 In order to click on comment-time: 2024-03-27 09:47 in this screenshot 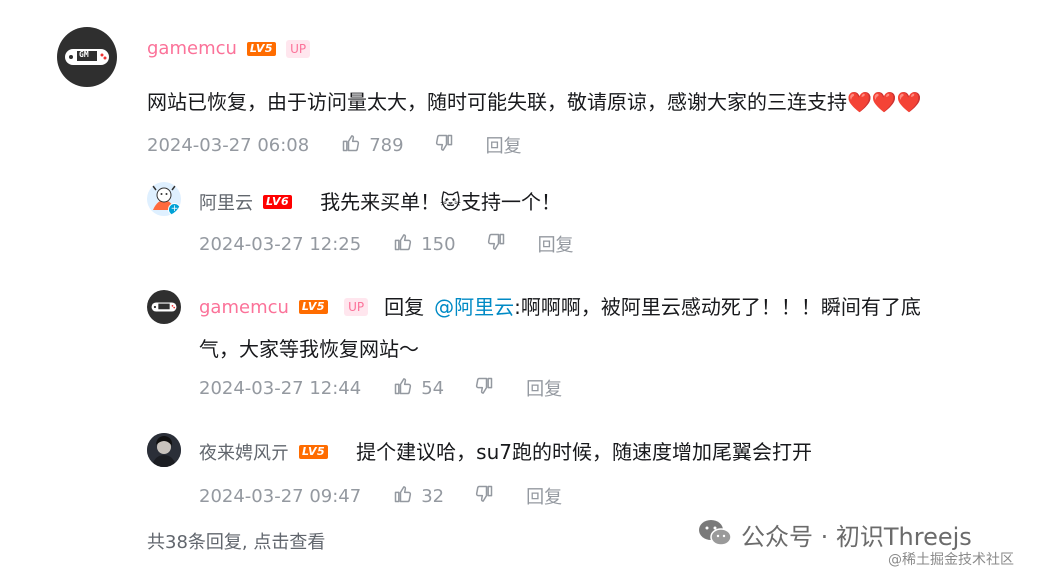, I will do `click(280, 496)`.